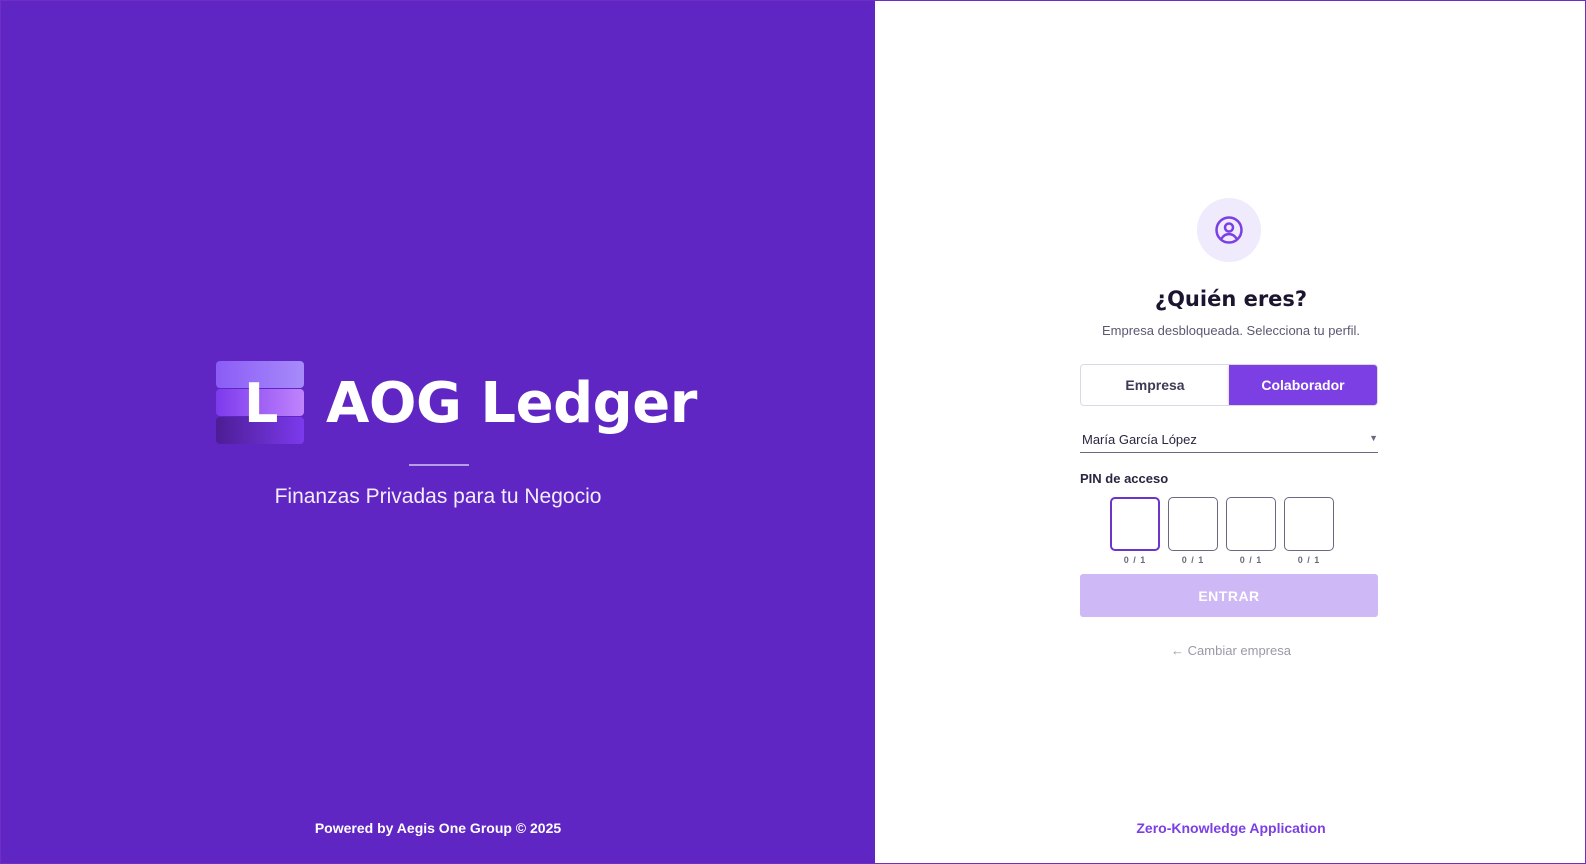 This screenshot has width=1586, height=864. What do you see at coordinates (1139, 439) in the screenshot?
I see `profile-select-value: María García López` at bounding box center [1139, 439].